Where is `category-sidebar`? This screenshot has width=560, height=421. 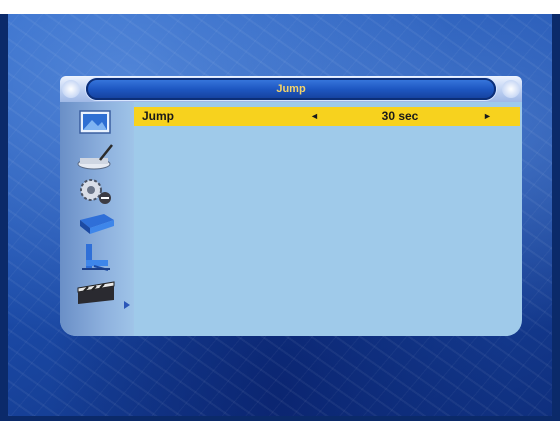 category-sidebar is located at coordinates (97, 219).